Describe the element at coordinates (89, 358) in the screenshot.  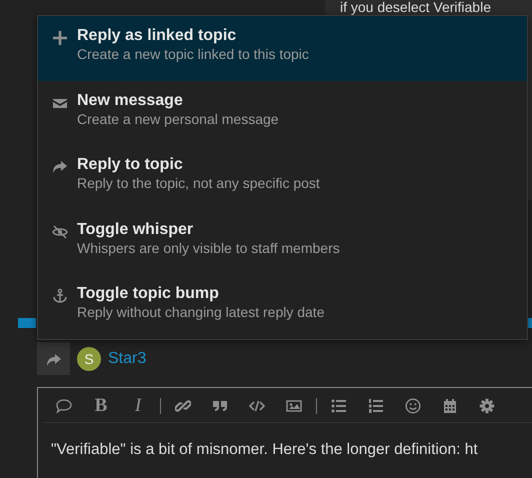
I see `user-avatar: S` at that location.